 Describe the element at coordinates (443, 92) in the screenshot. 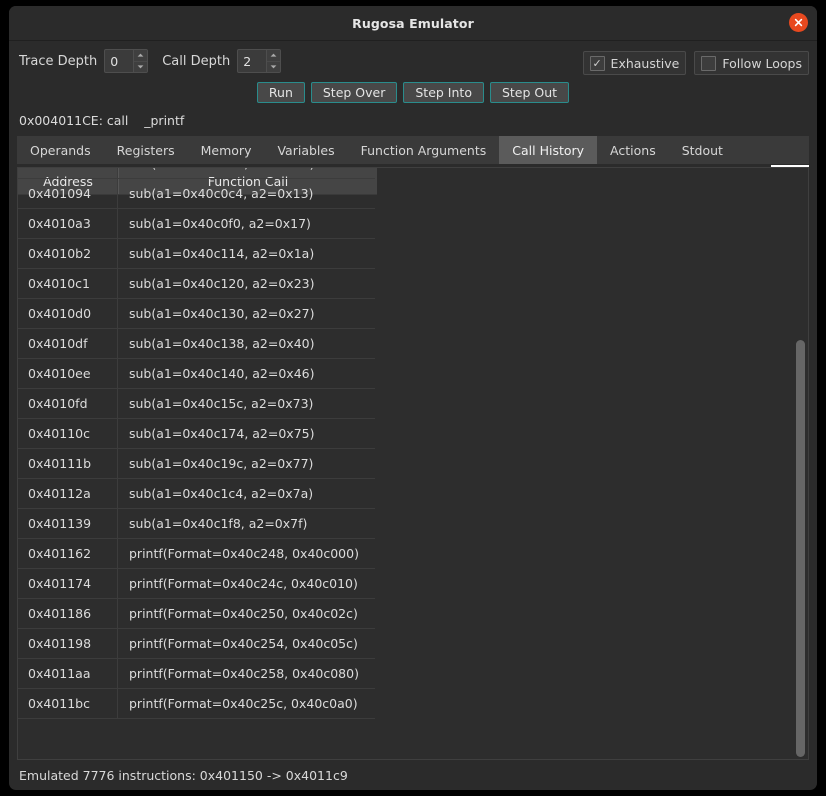

I see `step-into-button: Step Into` at that location.